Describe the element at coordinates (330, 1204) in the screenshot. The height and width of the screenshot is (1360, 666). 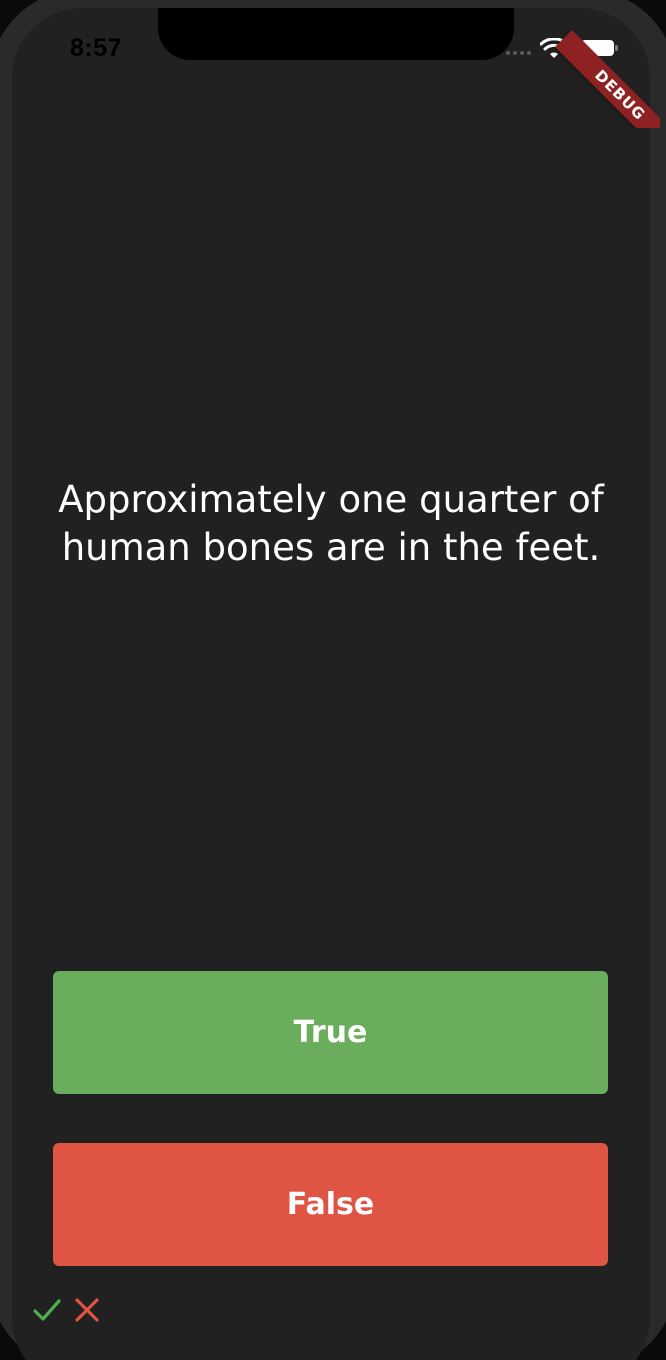
I see `false-button: False` at that location.